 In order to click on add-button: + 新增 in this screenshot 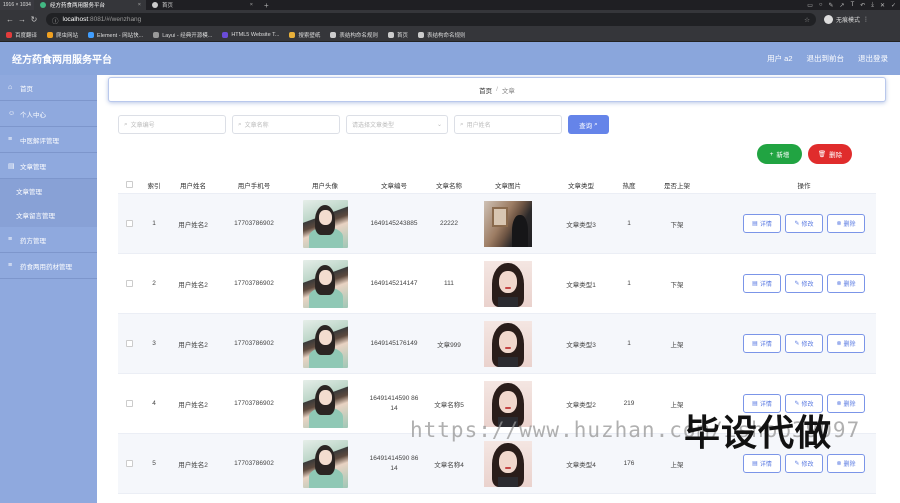, I will do `click(779, 154)`.